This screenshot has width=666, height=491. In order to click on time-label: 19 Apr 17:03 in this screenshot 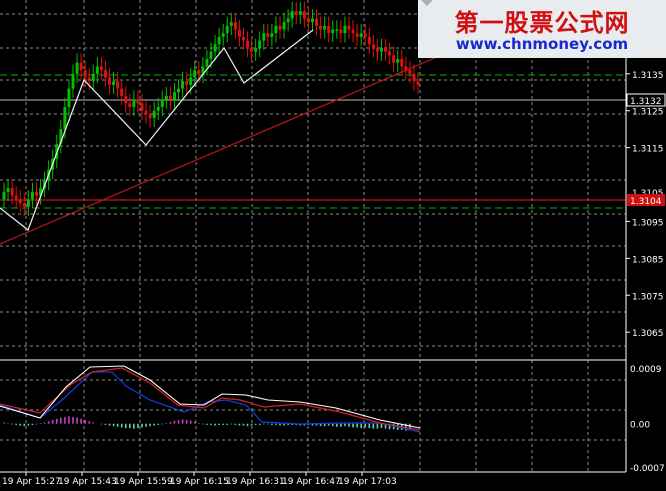, I will do `click(367, 482)`.